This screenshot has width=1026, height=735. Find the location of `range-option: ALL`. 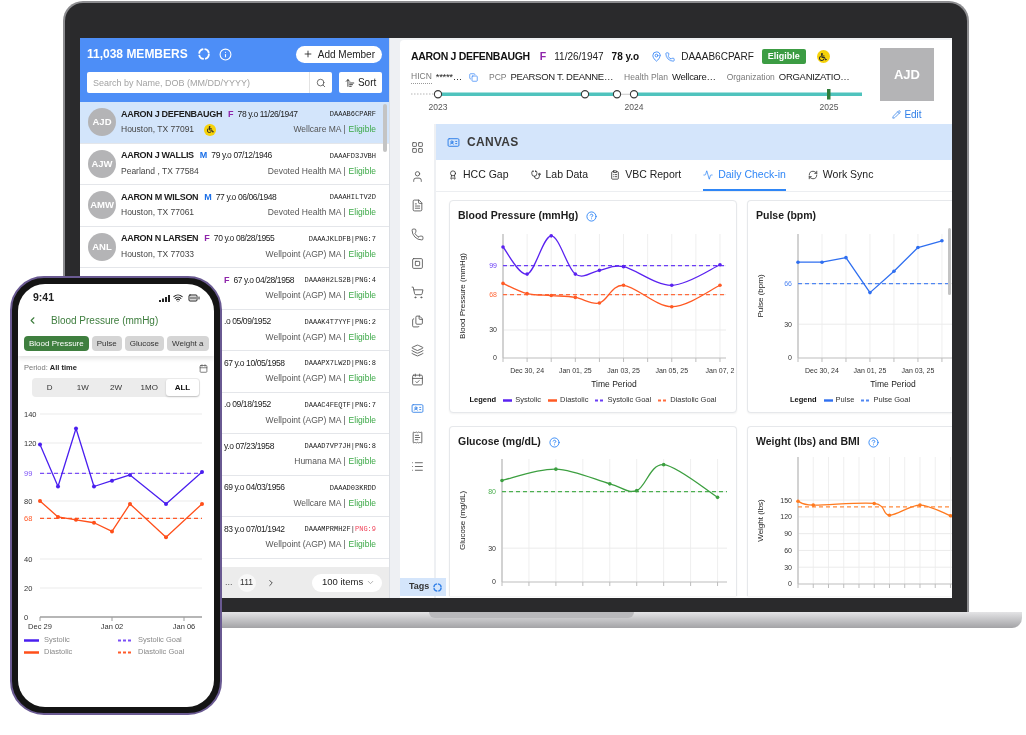

range-option: ALL is located at coordinates (182, 387).